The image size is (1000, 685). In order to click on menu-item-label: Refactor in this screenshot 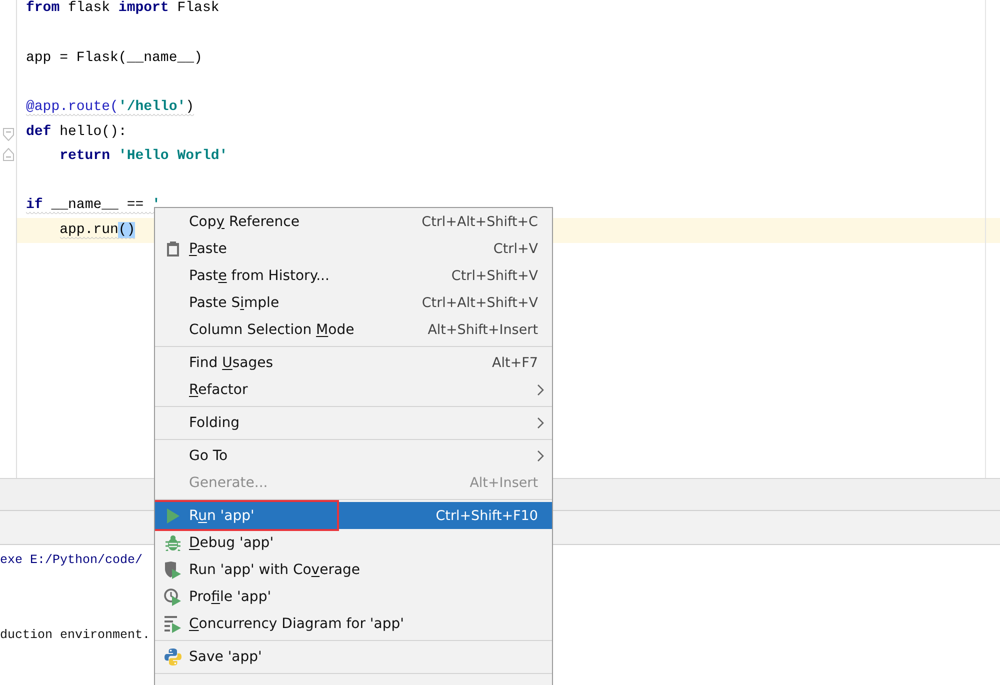, I will do `click(218, 390)`.